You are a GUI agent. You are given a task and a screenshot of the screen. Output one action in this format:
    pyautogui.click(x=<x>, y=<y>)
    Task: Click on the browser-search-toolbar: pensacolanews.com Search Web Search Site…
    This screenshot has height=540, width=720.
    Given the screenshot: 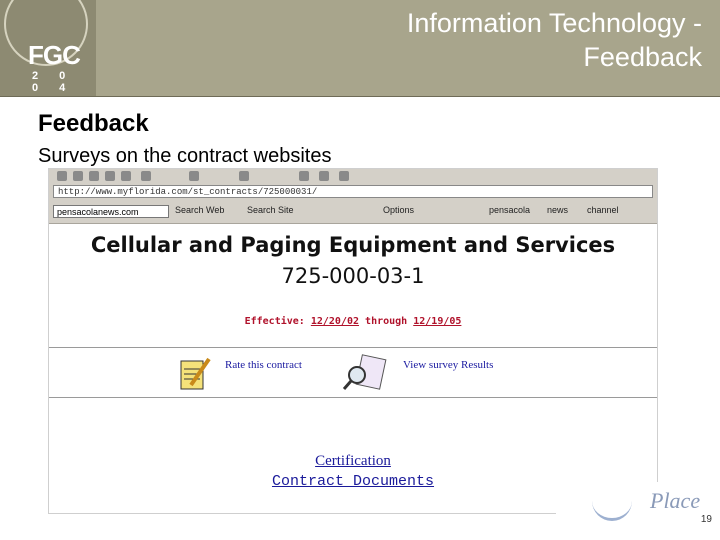 What is the action you would take?
    pyautogui.click(x=353, y=212)
    